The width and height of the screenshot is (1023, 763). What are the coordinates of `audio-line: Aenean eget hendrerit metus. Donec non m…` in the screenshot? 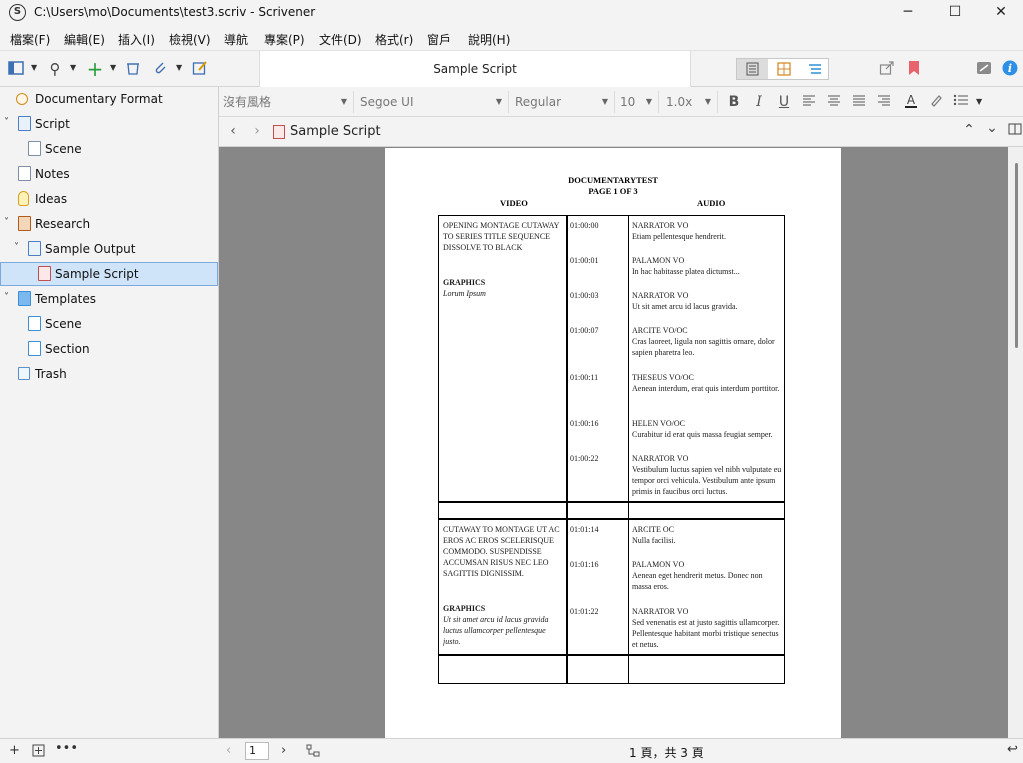 It's located at (707, 581).